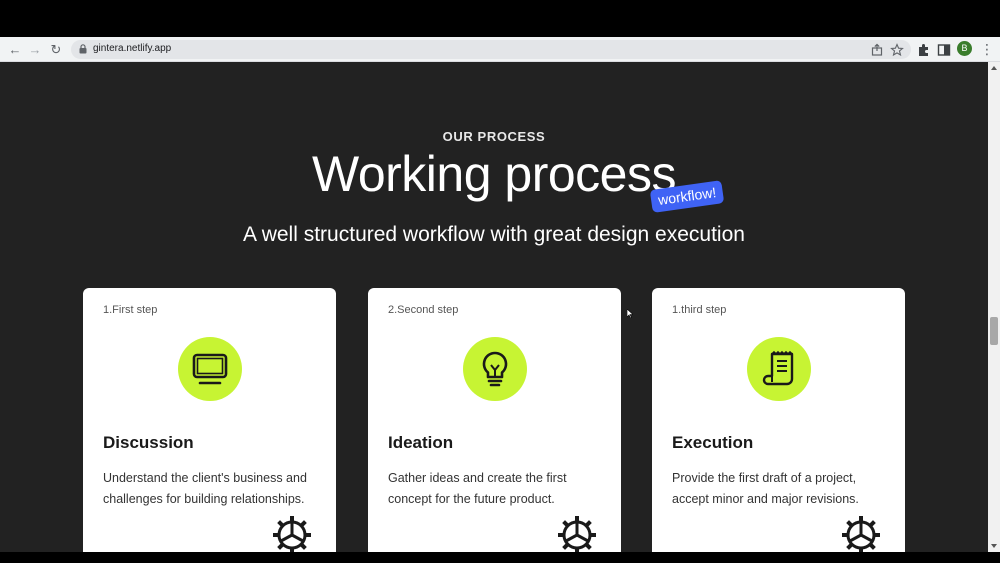 The width and height of the screenshot is (1000, 563). What do you see at coordinates (897, 50) in the screenshot?
I see `star-icon` at bounding box center [897, 50].